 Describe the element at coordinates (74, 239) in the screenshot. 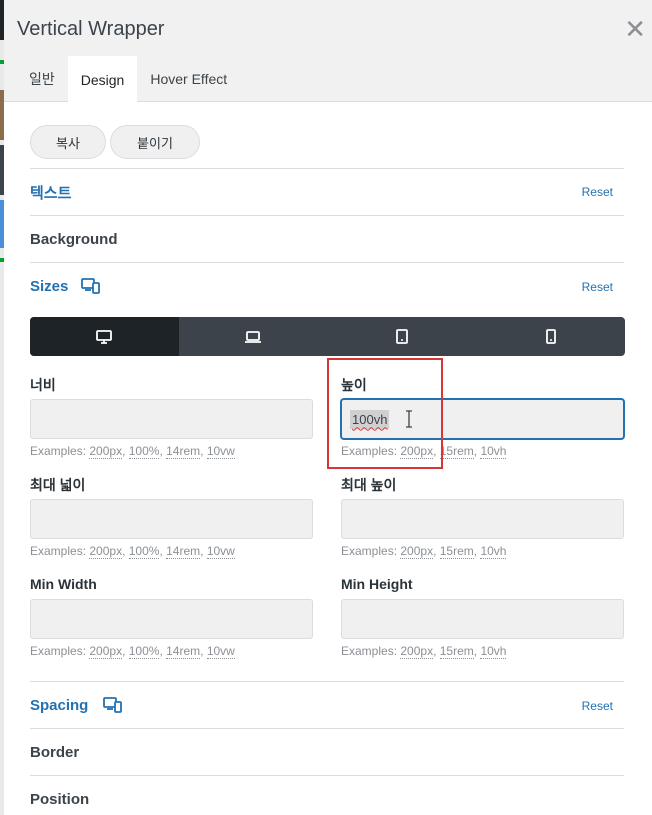

I see `section-background: Background` at that location.